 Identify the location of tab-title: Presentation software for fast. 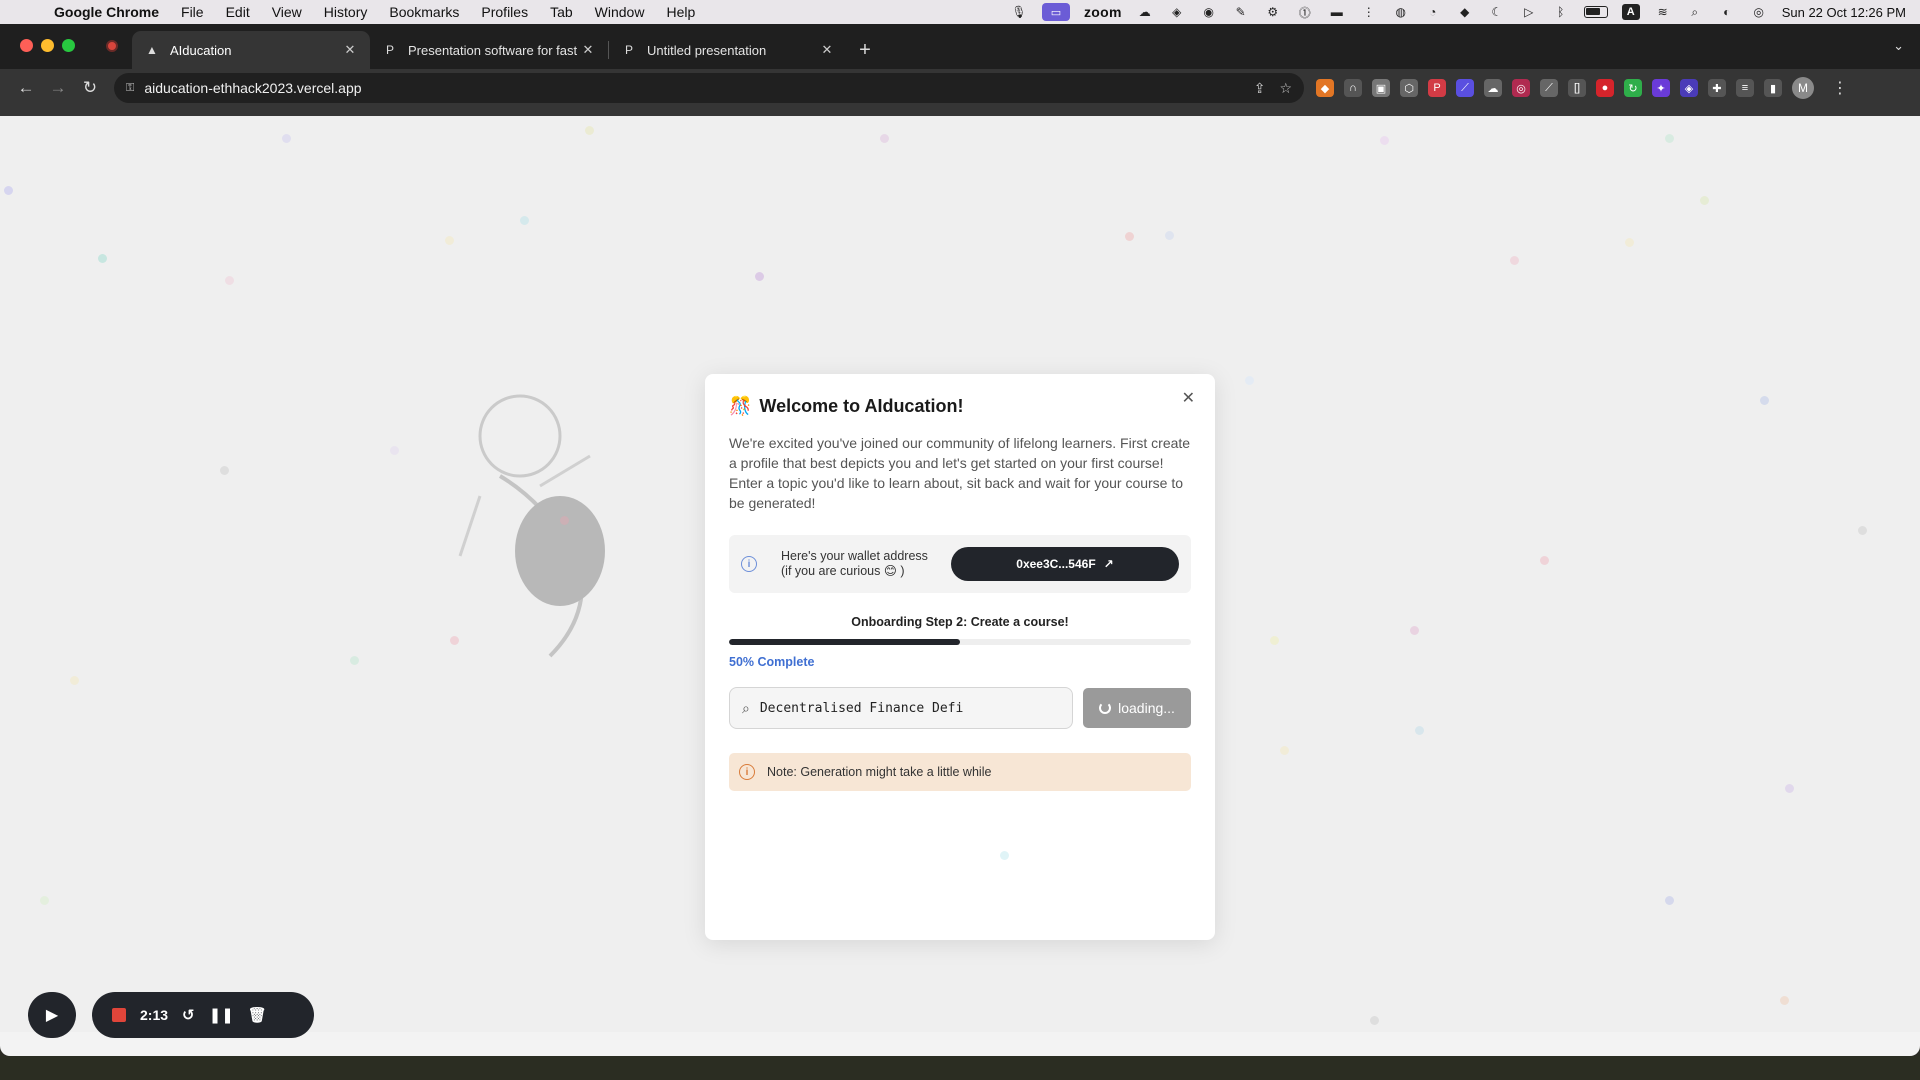
(493, 50).